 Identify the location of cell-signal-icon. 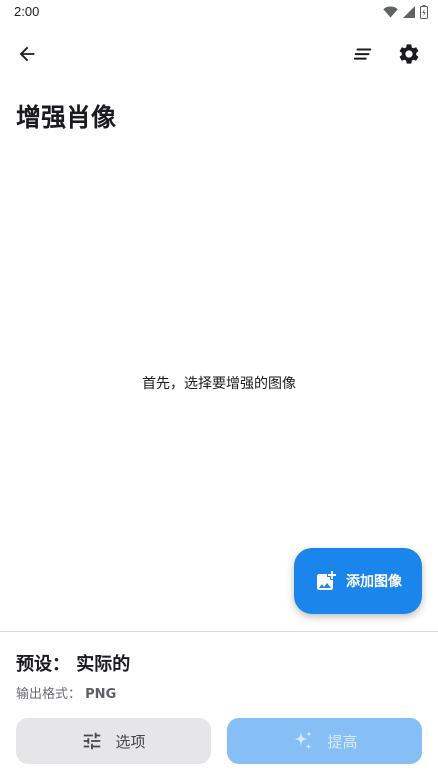
(409, 12).